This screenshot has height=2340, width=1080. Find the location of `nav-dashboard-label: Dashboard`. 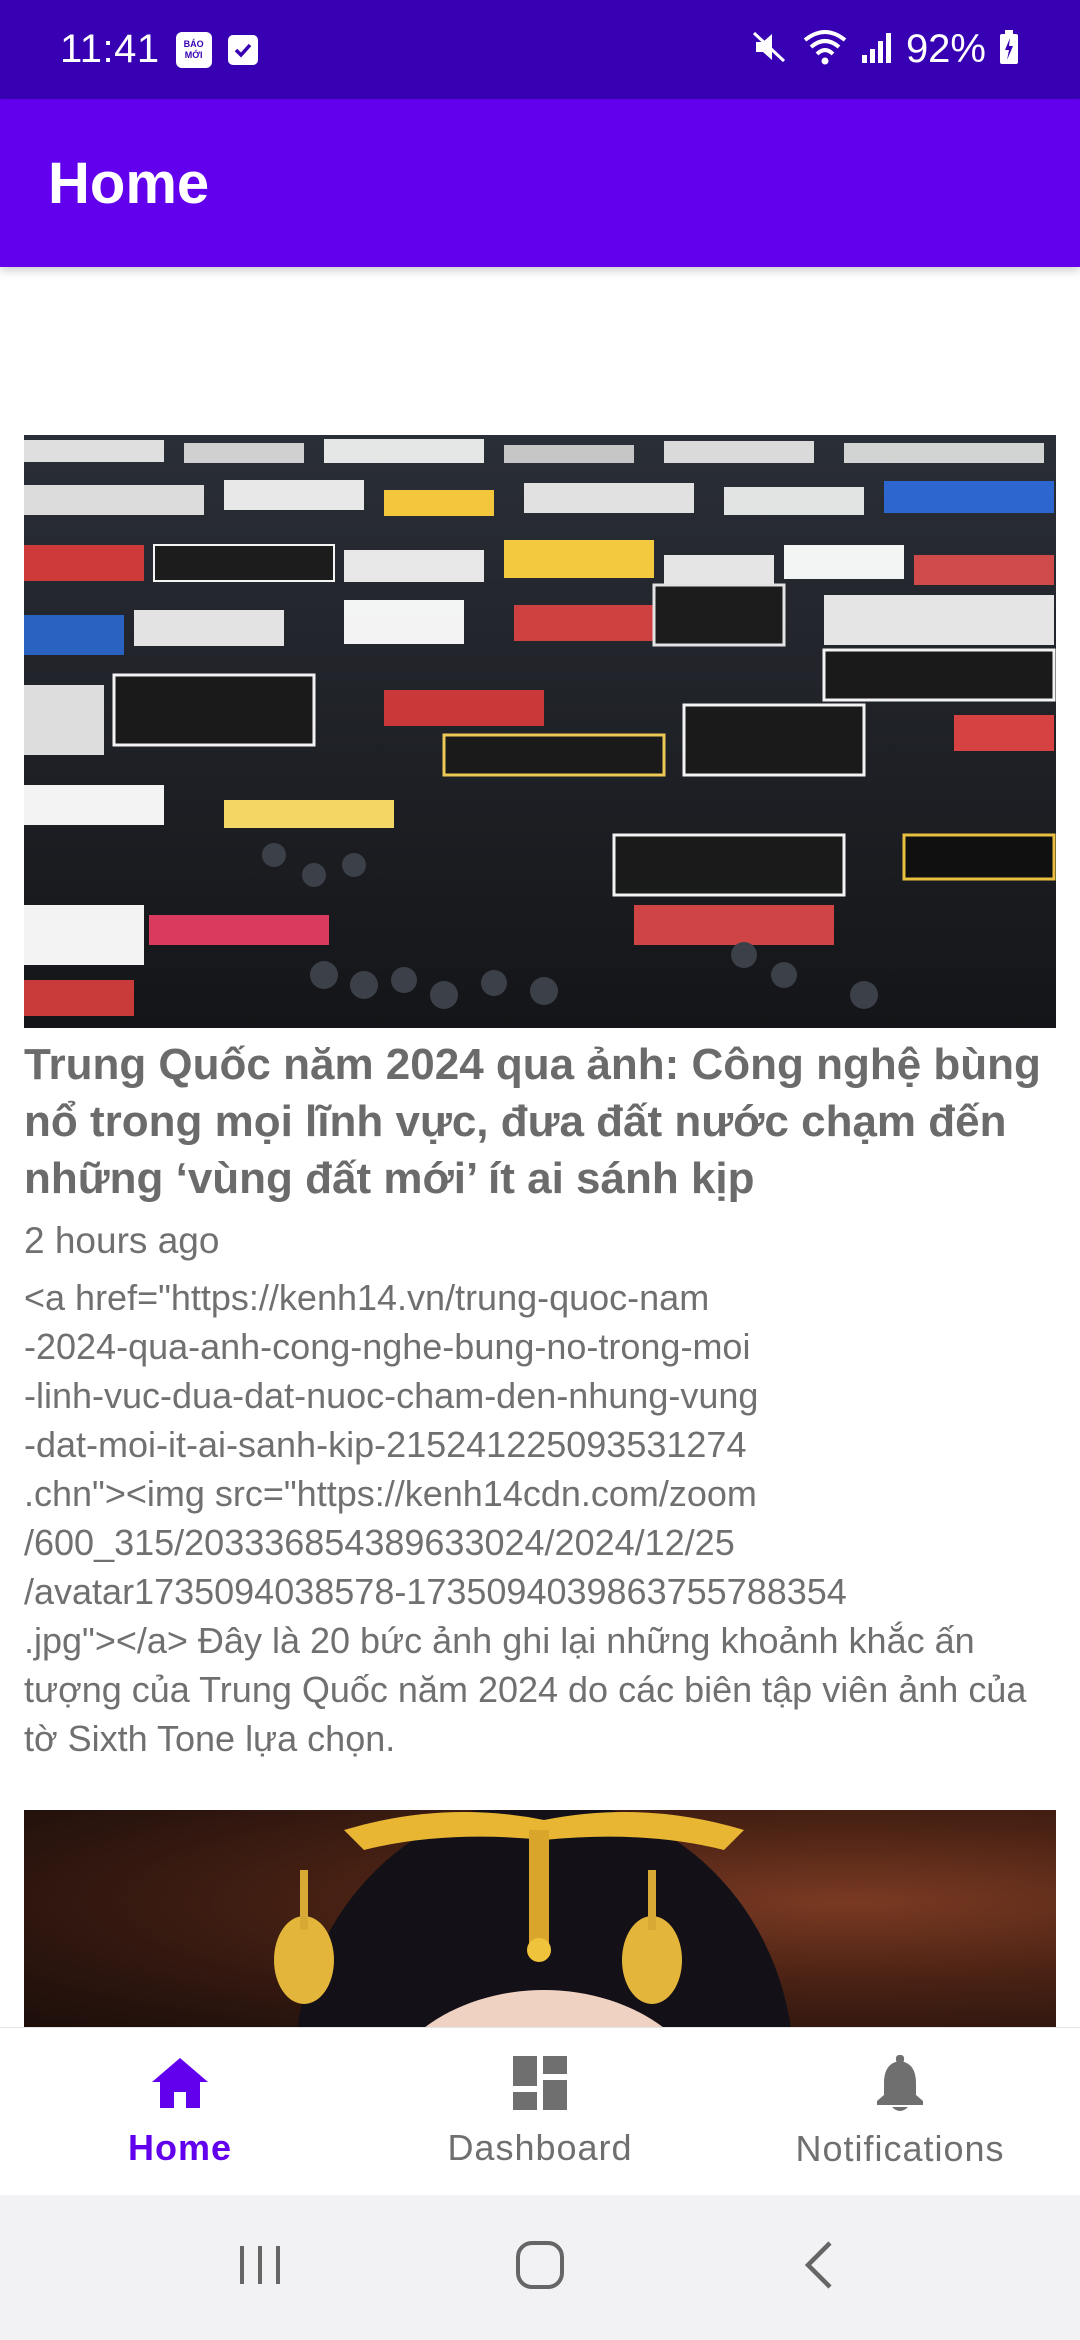

nav-dashboard-label: Dashboard is located at coordinates (540, 2147).